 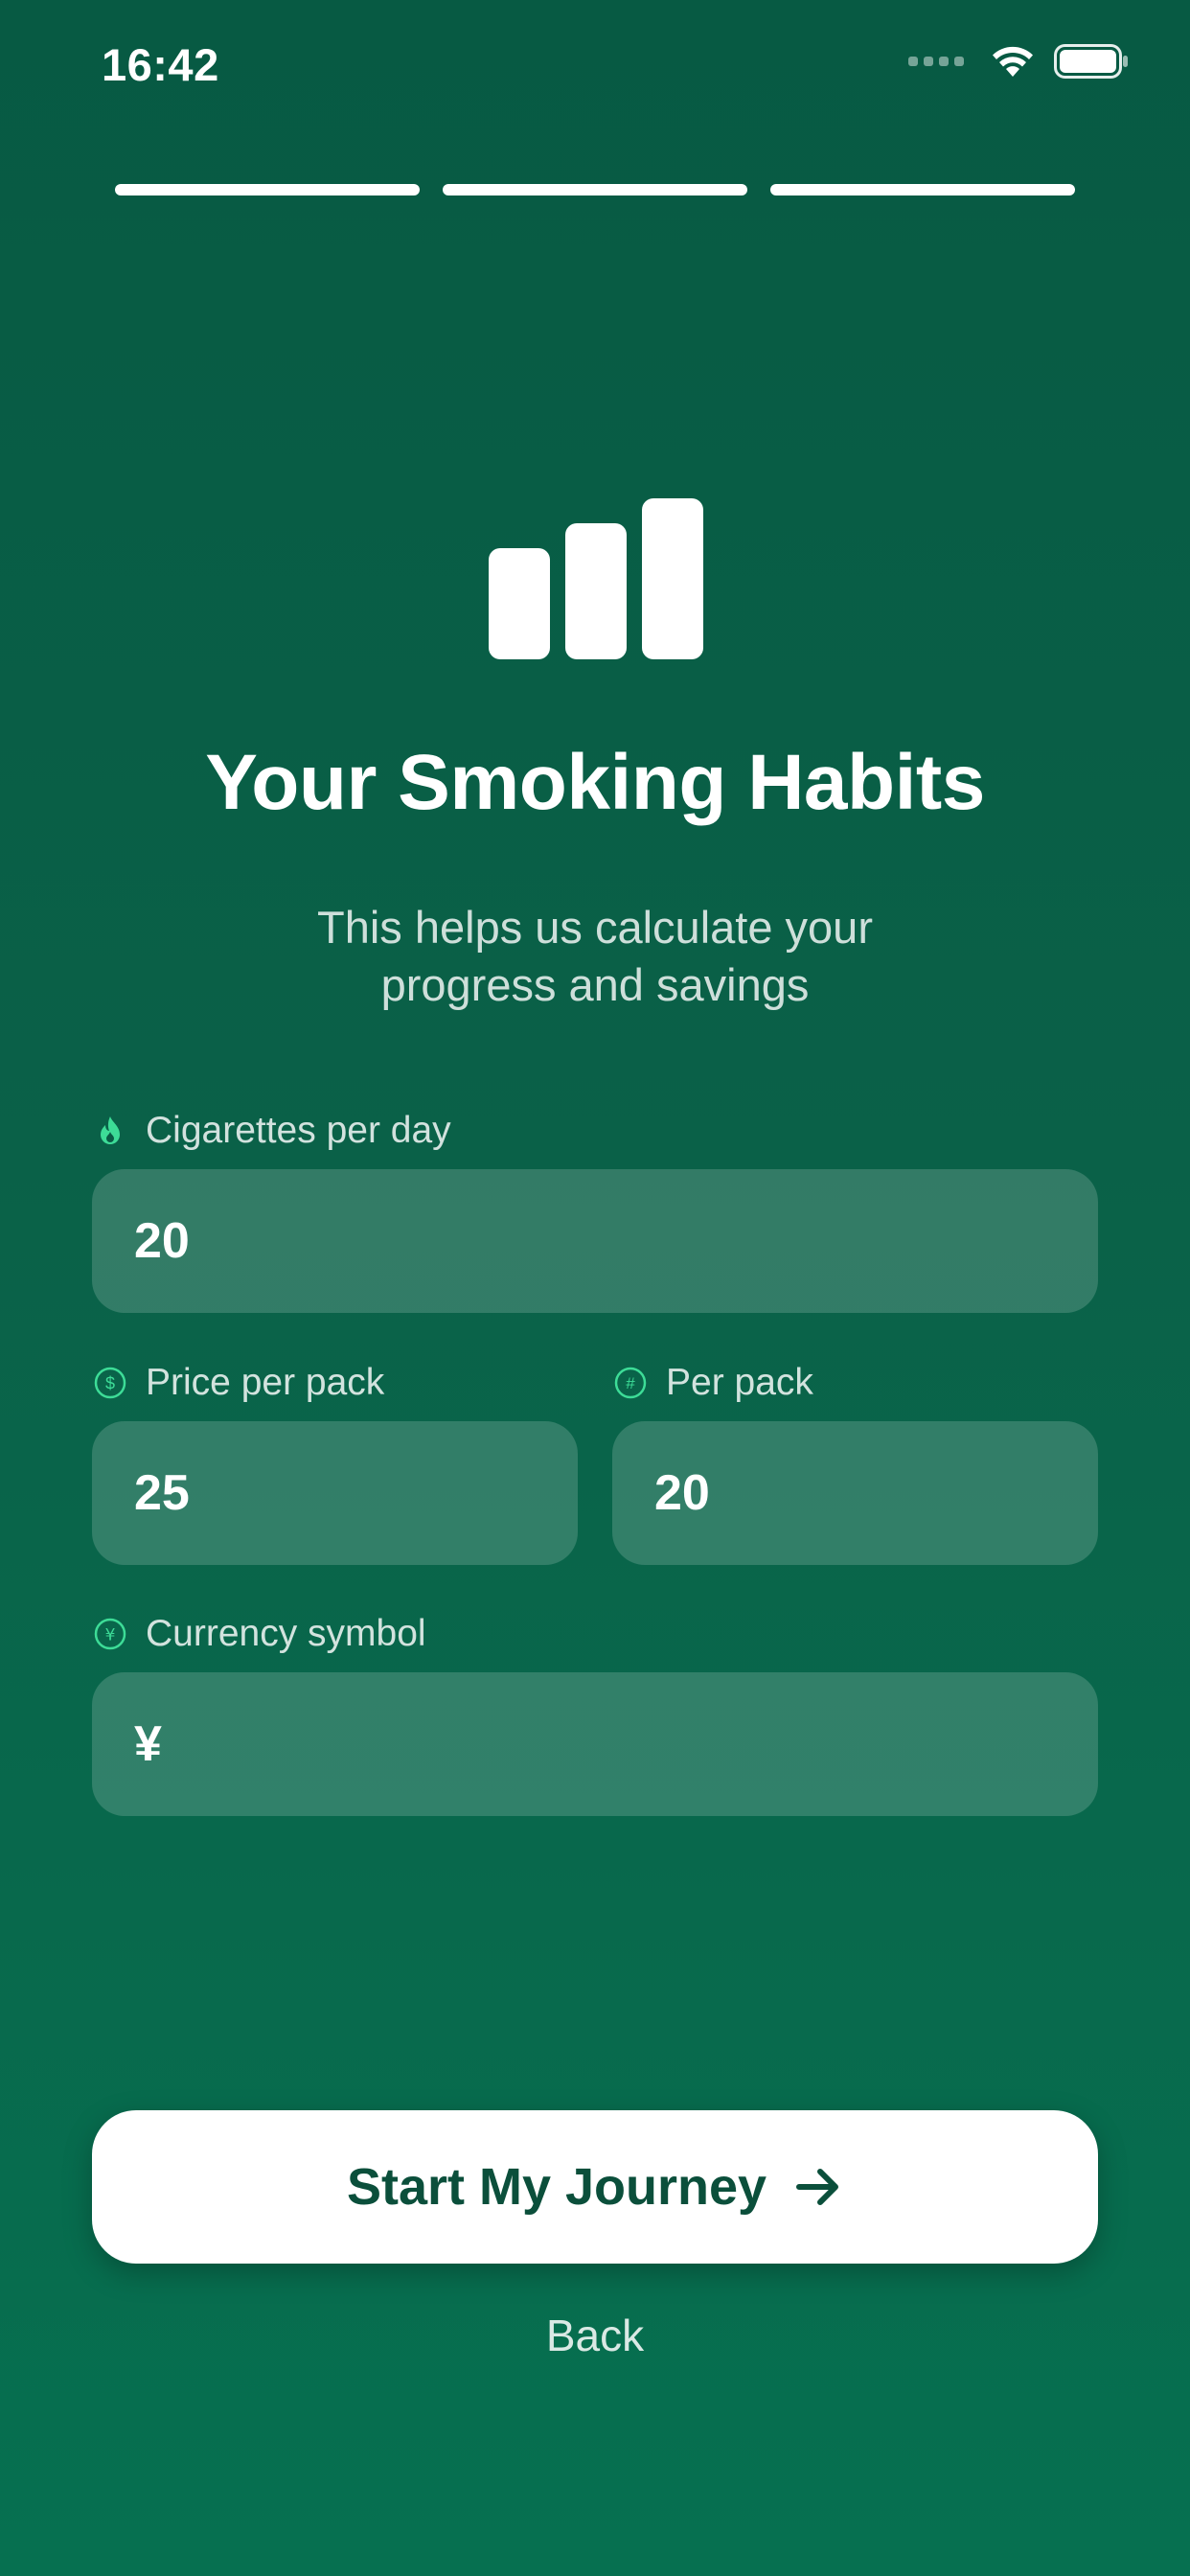 What do you see at coordinates (148, 1744) in the screenshot?
I see `currency-symbol-value: ¥` at bounding box center [148, 1744].